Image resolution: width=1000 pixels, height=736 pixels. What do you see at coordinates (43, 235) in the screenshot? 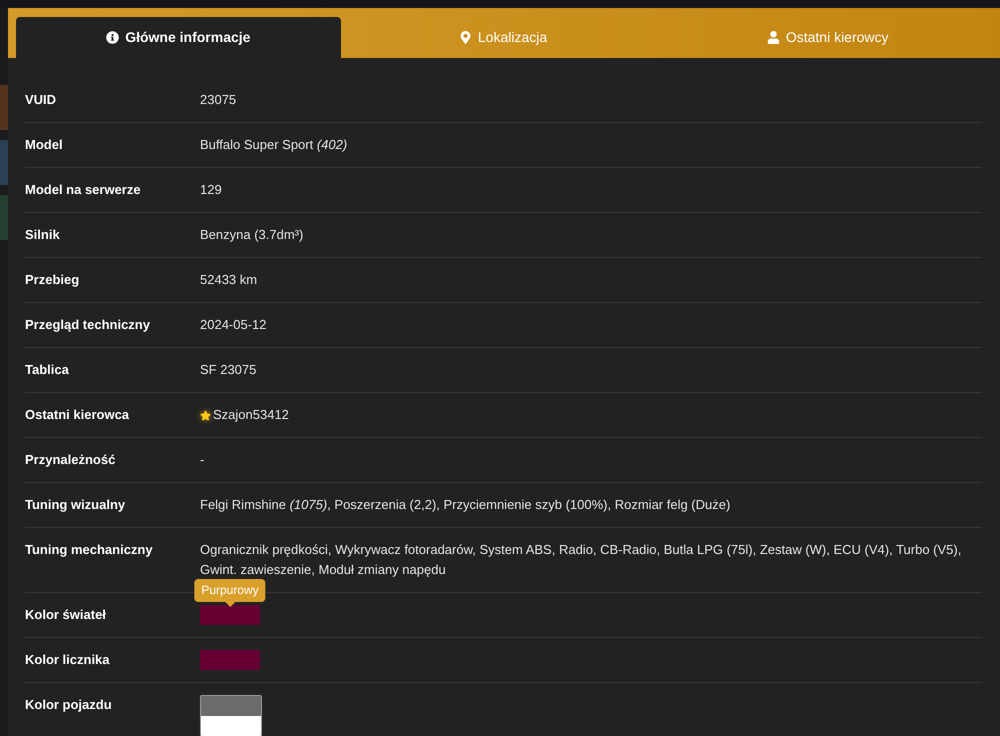
I see `field-label: Silnik` at bounding box center [43, 235].